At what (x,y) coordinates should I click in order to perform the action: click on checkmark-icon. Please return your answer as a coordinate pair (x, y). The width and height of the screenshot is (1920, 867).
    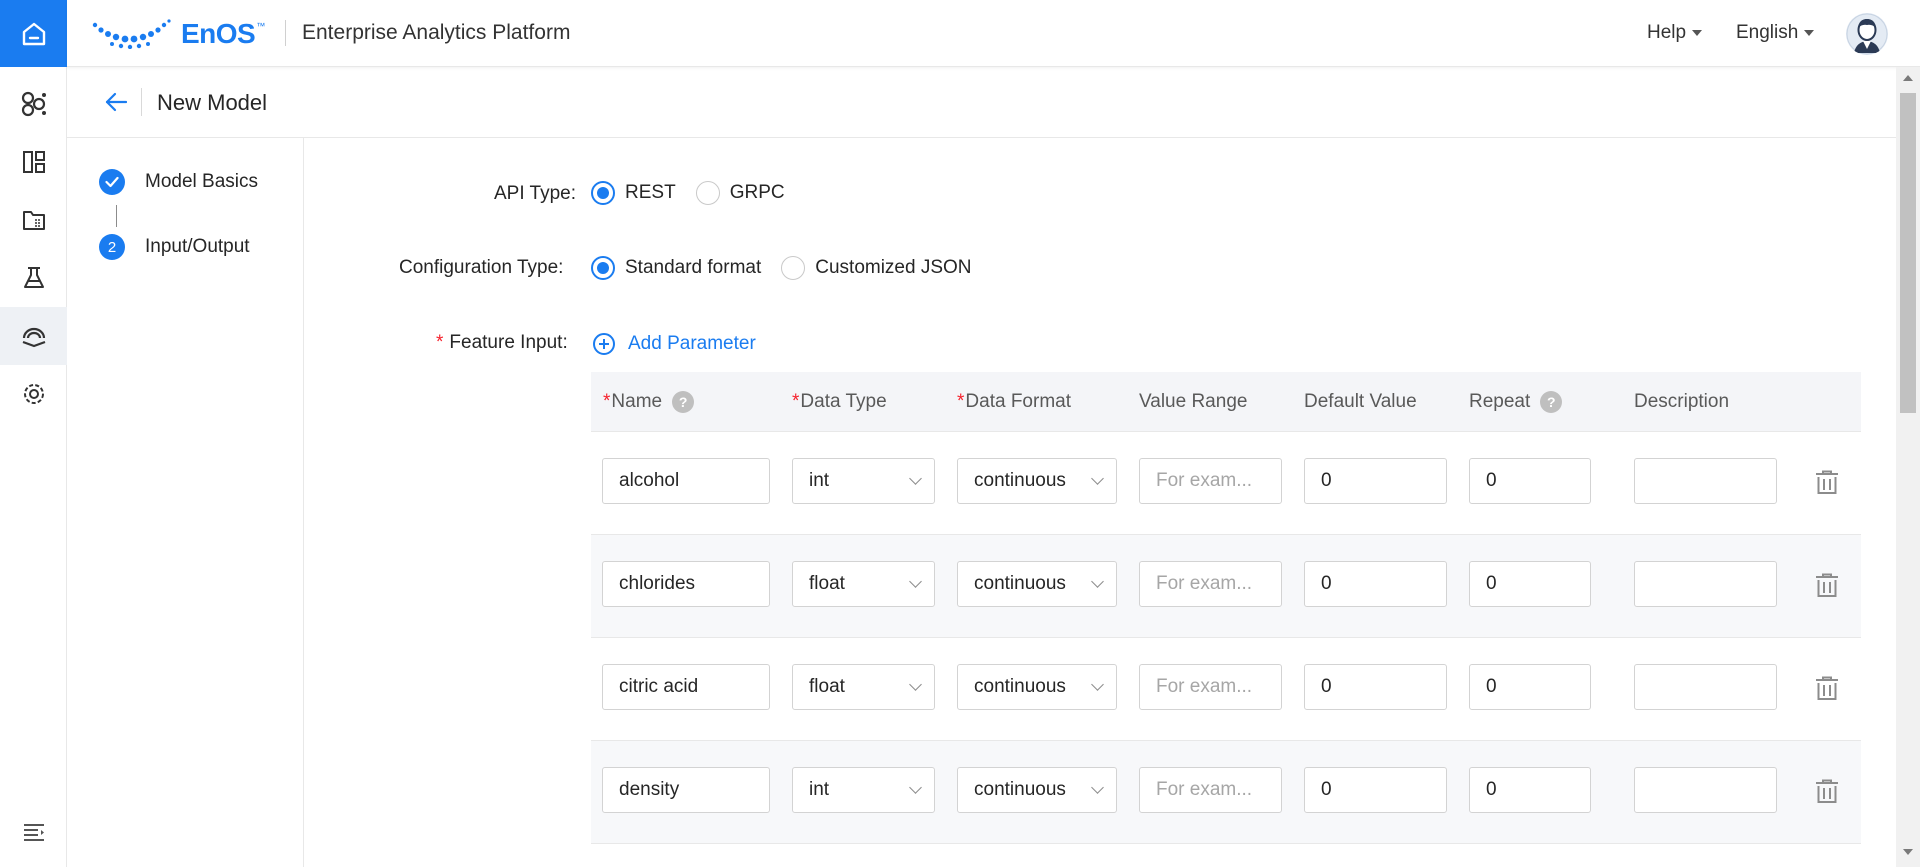
    Looking at the image, I should click on (112, 182).